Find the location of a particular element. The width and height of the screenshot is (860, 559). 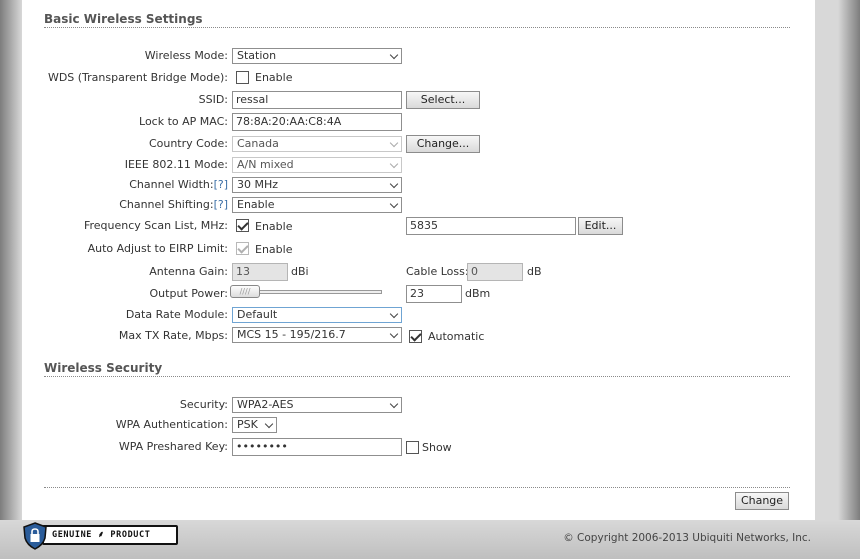

cable-loss-unit: dB is located at coordinates (534, 271).